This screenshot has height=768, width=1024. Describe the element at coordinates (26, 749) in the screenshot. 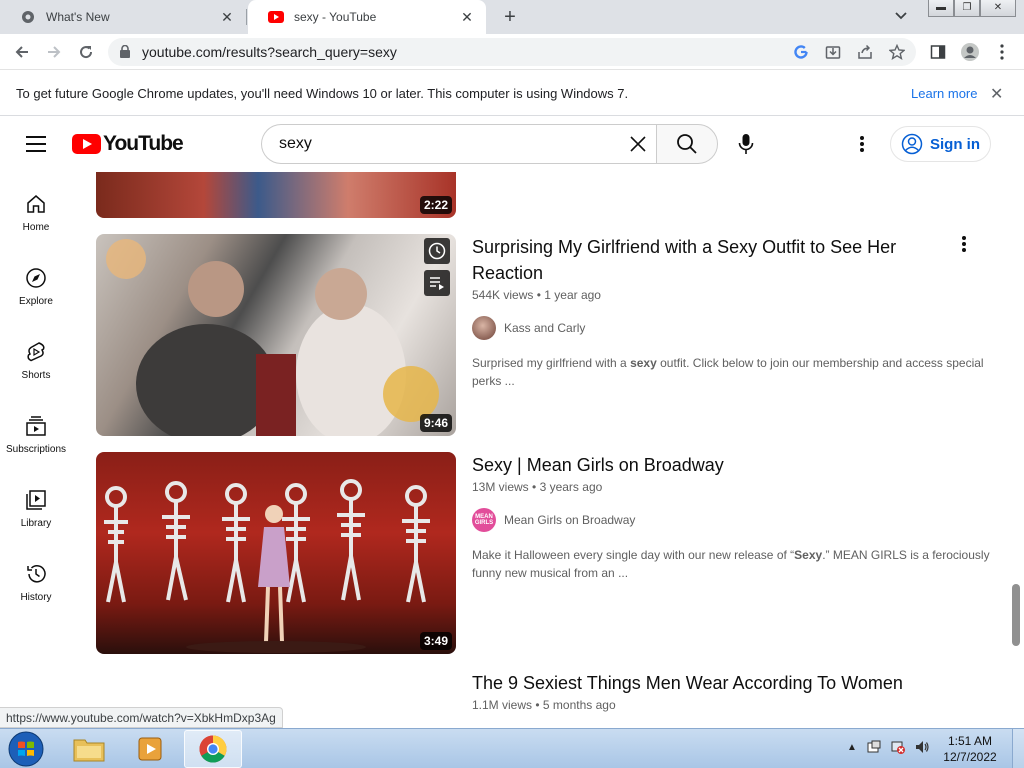

I see `start-button` at that location.